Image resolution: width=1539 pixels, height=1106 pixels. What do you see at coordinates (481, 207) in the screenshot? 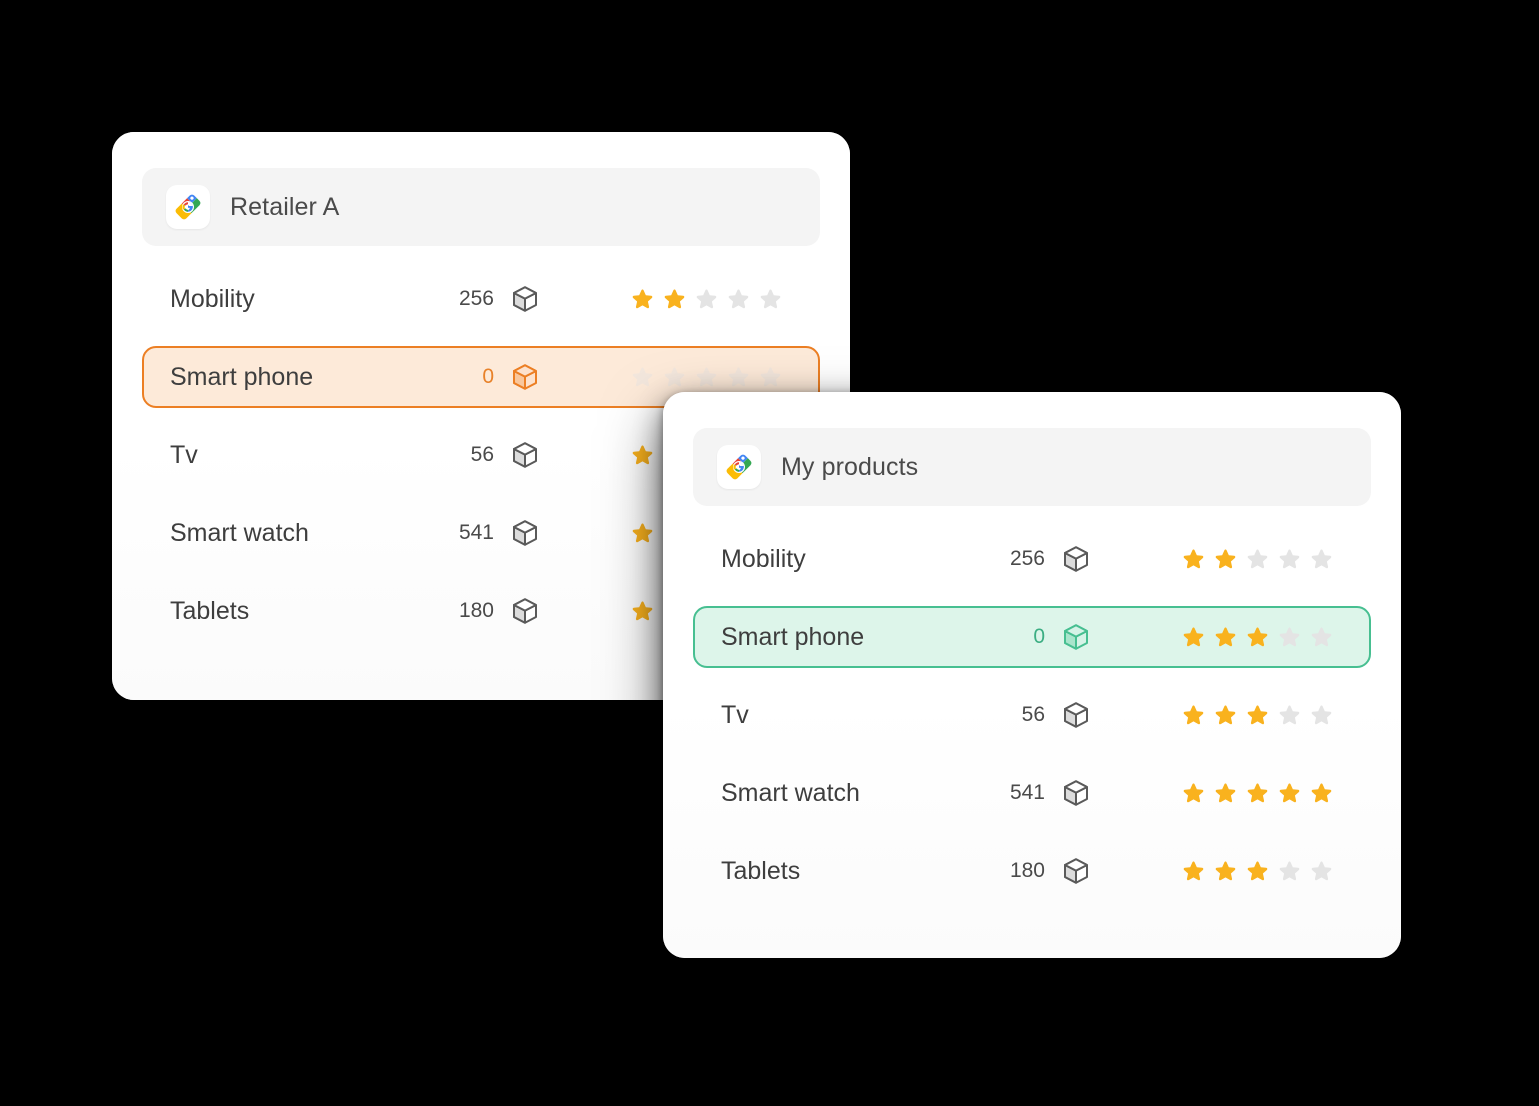
I see `card-retailer-a-header: Retailer A` at bounding box center [481, 207].